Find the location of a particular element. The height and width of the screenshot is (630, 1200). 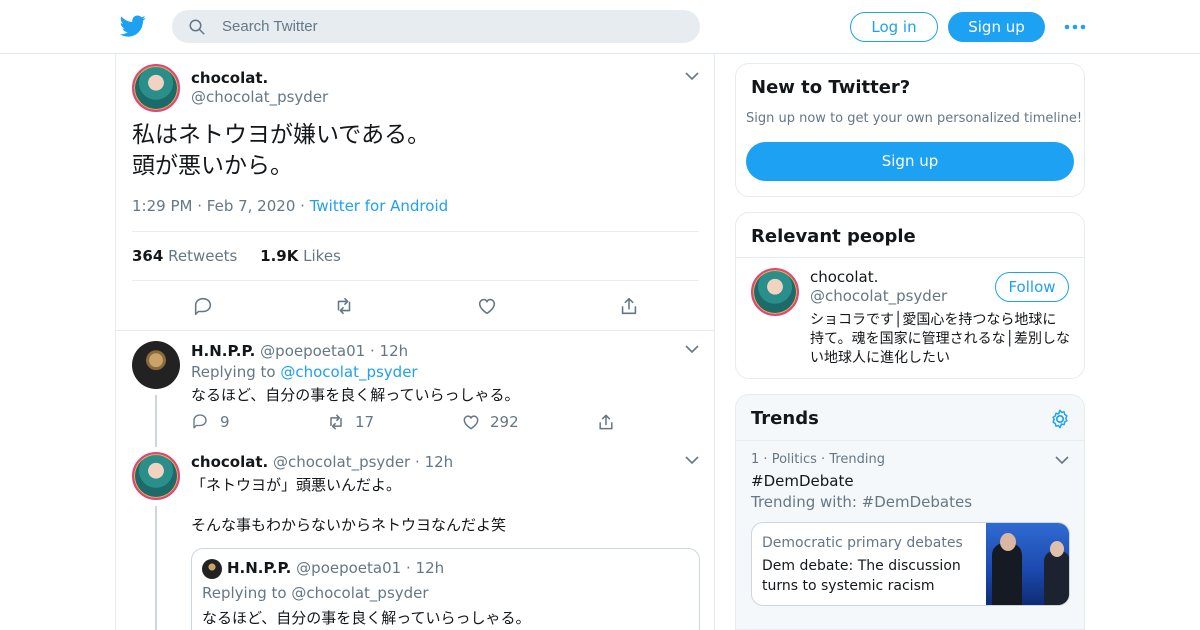

retweets-stat: 364 Retweets is located at coordinates (187, 256).